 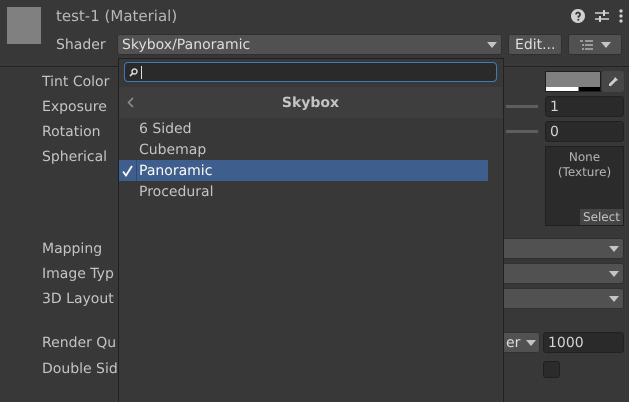 I want to click on property-label: Spherical, so click(x=74, y=157).